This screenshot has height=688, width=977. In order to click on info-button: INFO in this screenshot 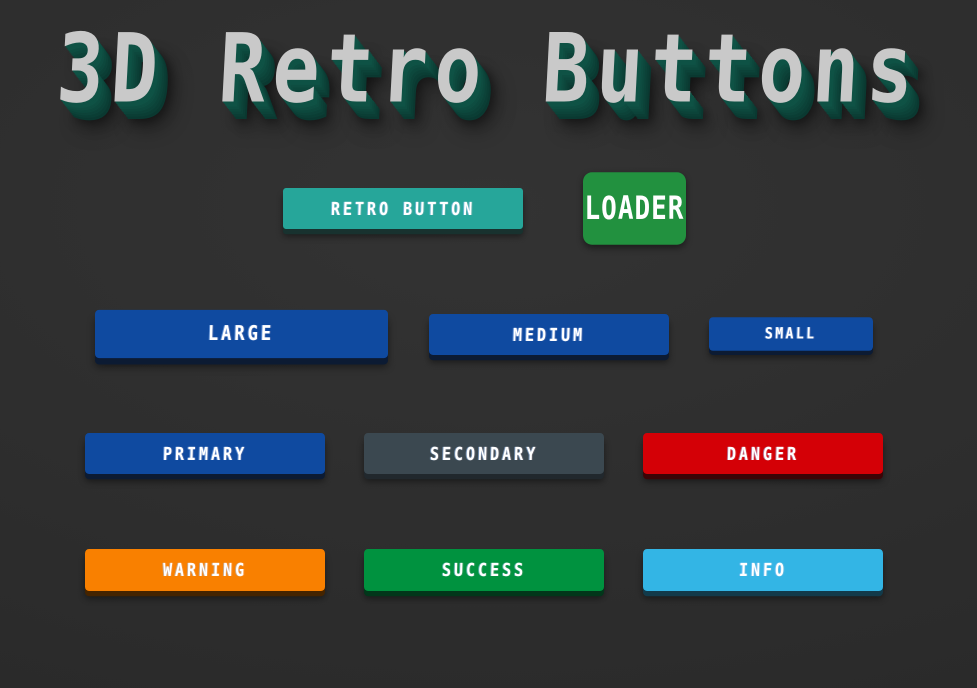, I will do `click(763, 570)`.